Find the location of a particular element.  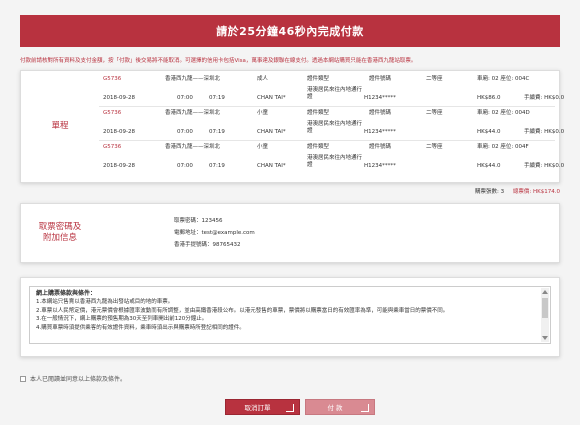

countdown-header: 請於25分鐘46秒內完成付款 is located at coordinates (290, 31).